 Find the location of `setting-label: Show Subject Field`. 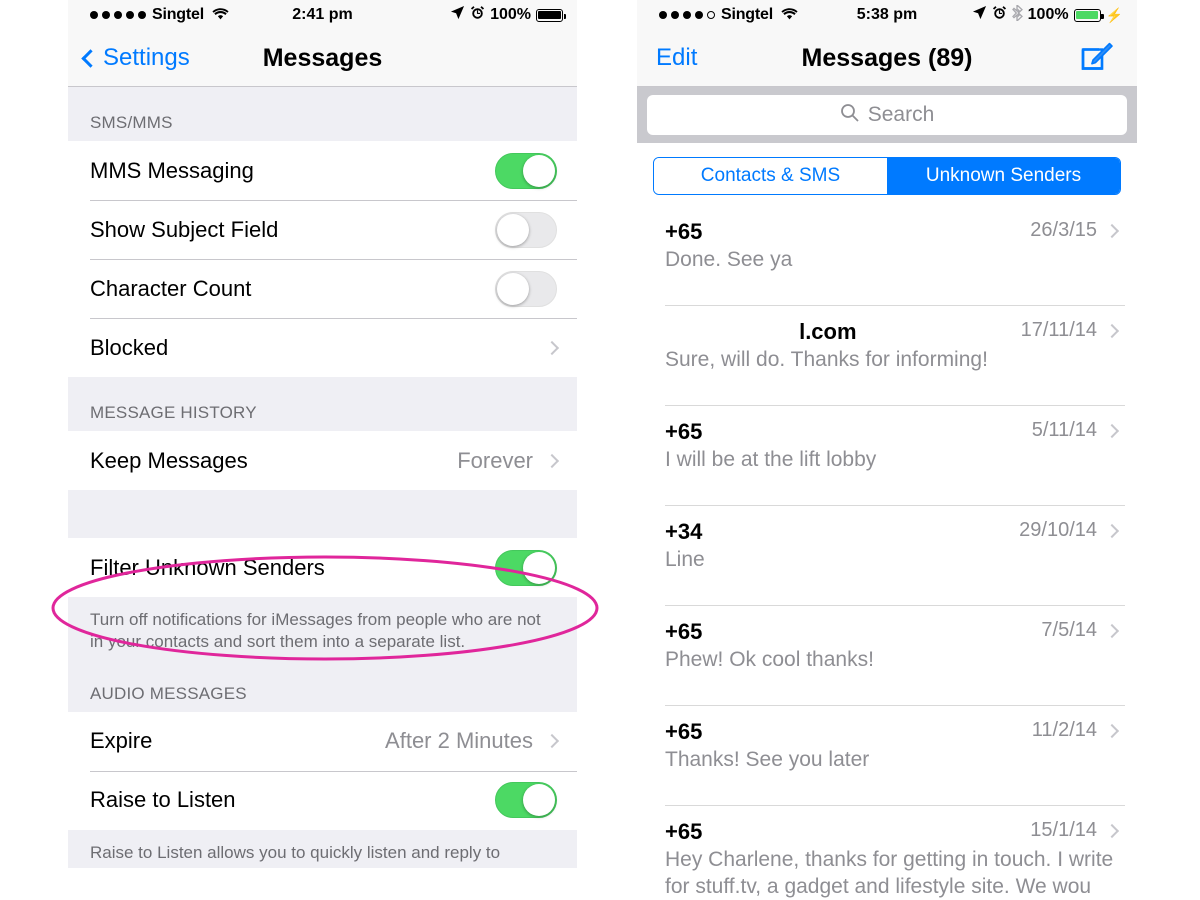

setting-label: Show Subject Field is located at coordinates (184, 229).